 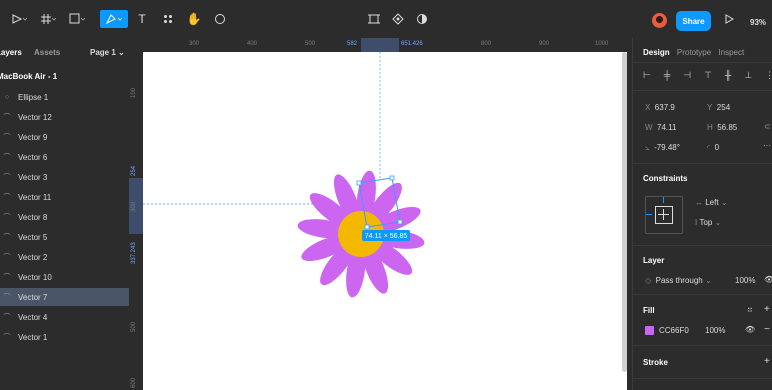 I want to click on layer-item: ⌒ Vector 4, so click(x=64, y=317).